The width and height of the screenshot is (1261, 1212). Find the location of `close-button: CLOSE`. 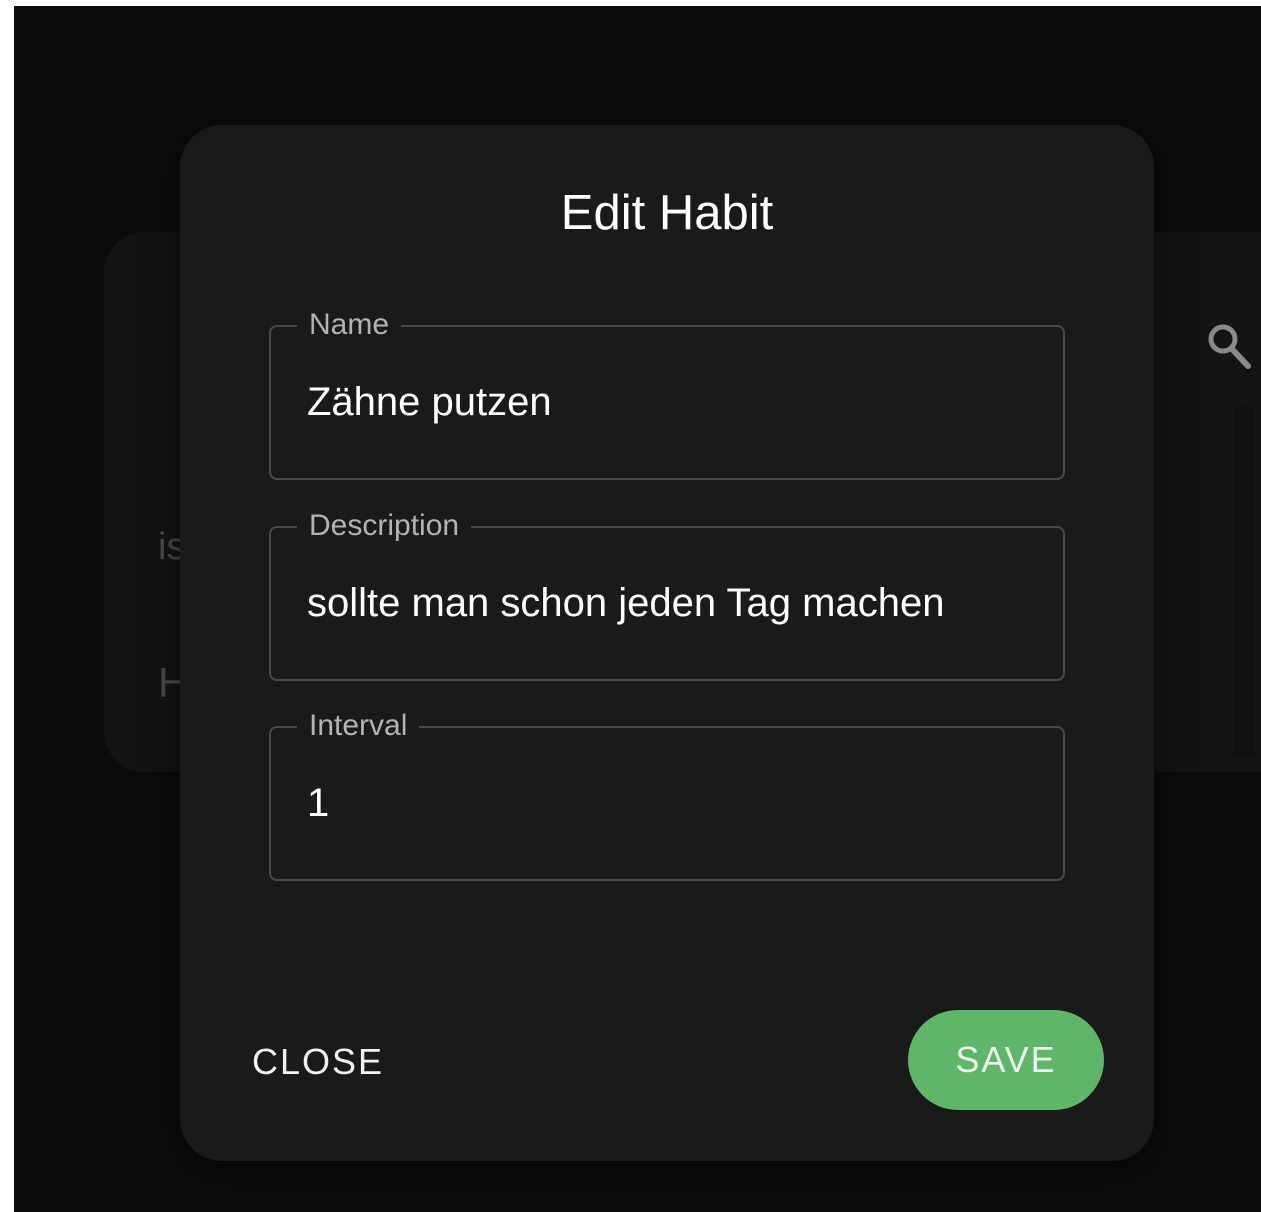

close-button: CLOSE is located at coordinates (318, 1062).